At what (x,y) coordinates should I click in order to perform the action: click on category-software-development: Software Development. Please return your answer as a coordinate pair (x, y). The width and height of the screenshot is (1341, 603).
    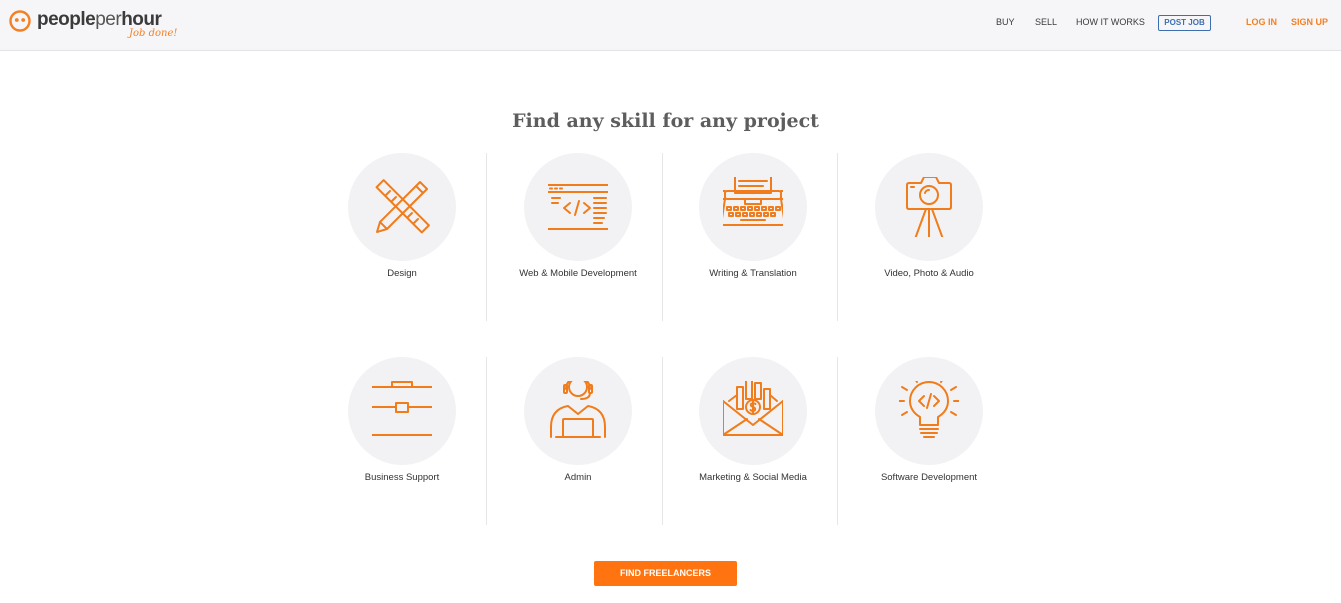
    Looking at the image, I should click on (929, 432).